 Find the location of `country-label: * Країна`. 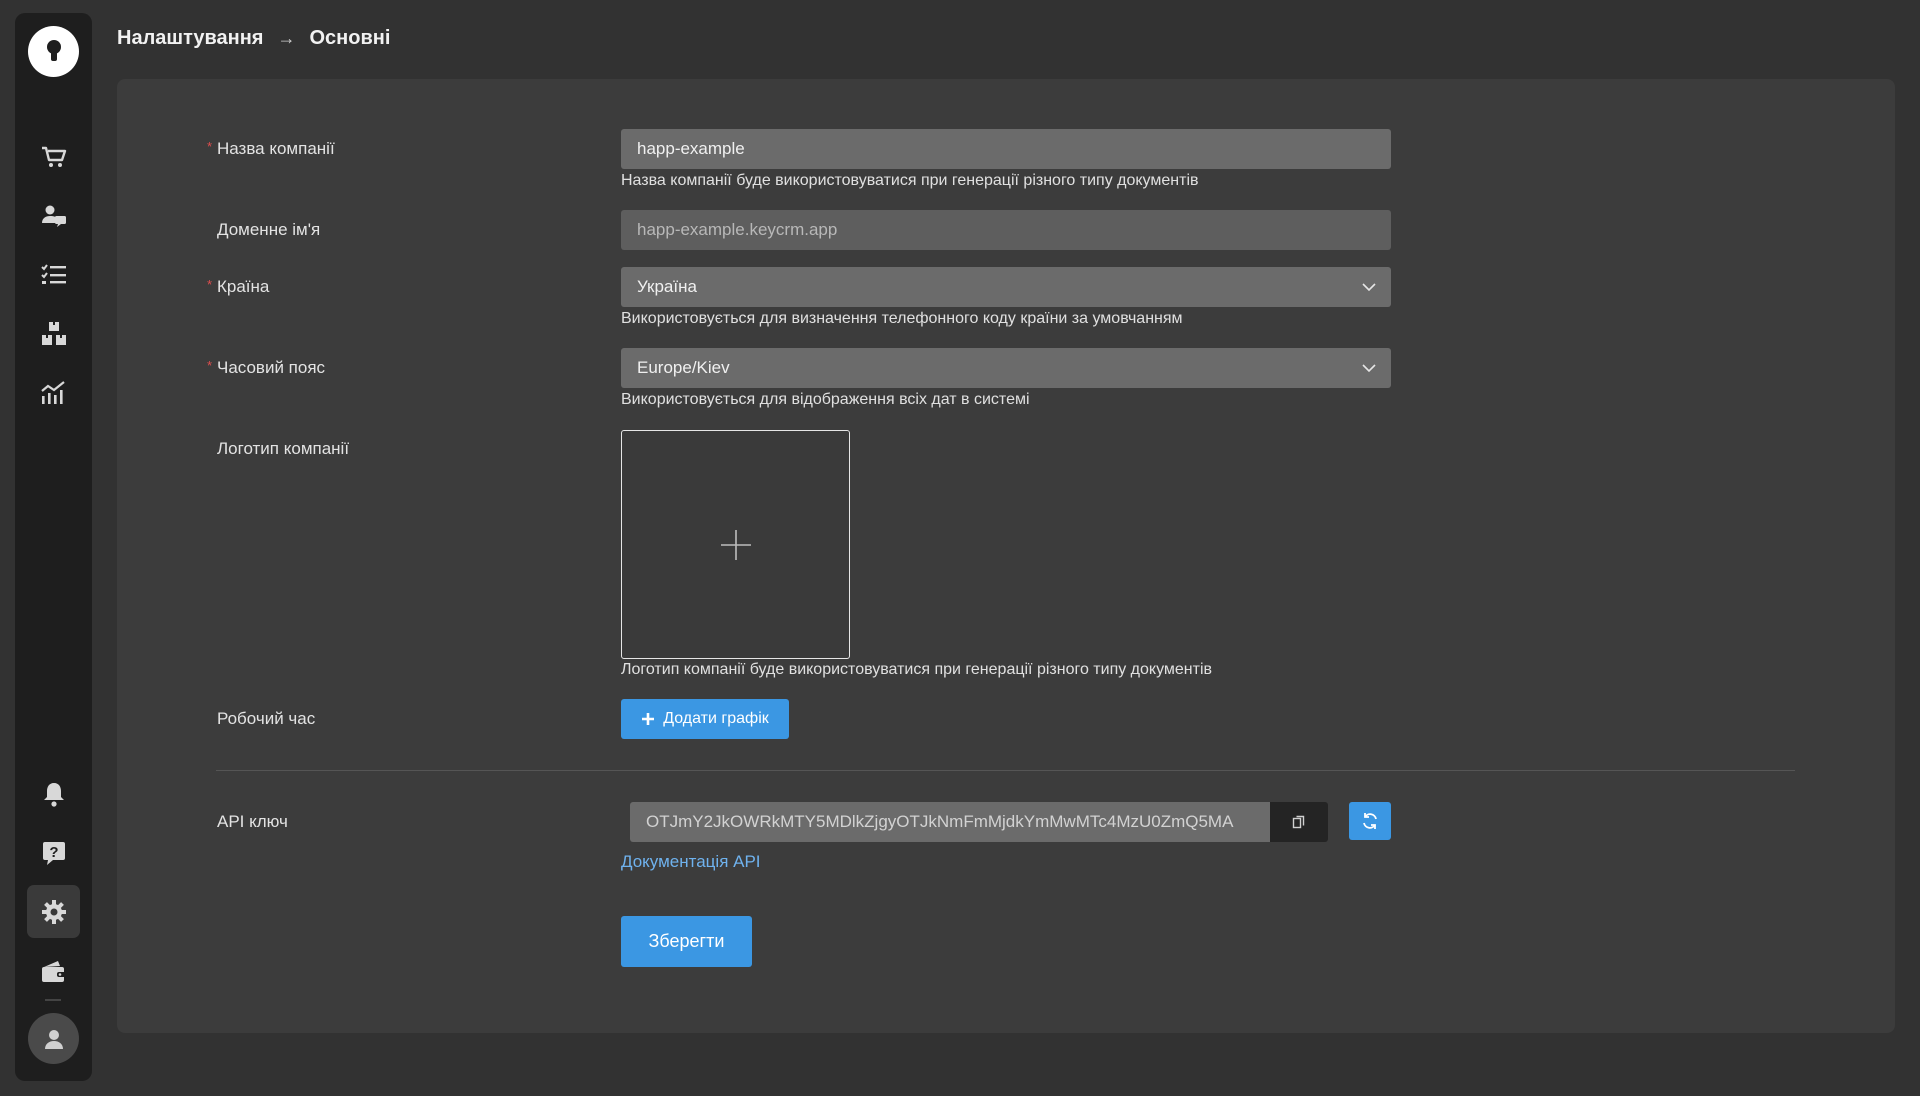

country-label: * Країна is located at coordinates (238, 286).